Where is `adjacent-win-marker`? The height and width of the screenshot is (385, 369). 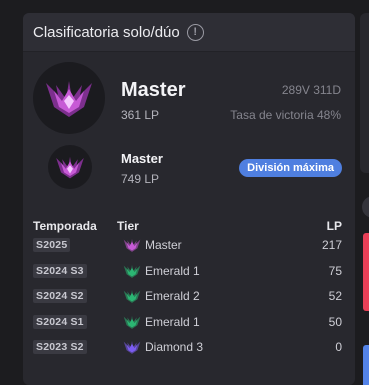 adjacent-win-marker is located at coordinates (366, 365).